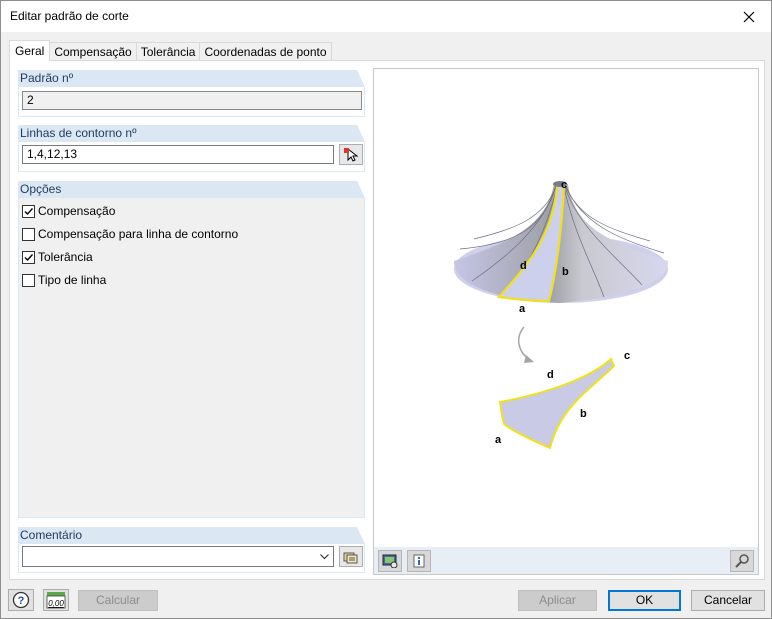 The image size is (772, 619). I want to click on dialog-footer: ? 0,00 Calcular Aplicar OK Cancelar, so click(386, 601).